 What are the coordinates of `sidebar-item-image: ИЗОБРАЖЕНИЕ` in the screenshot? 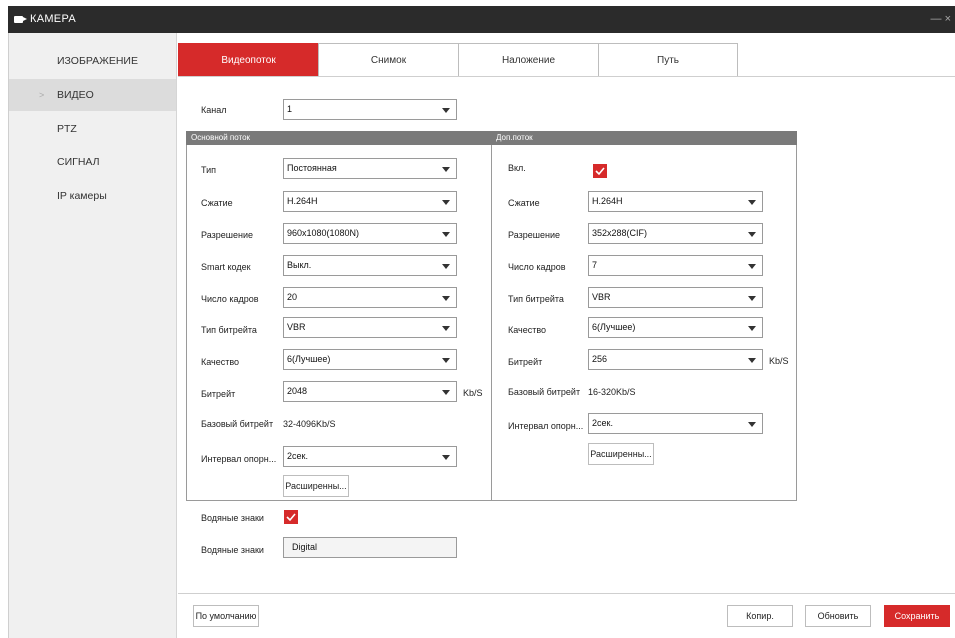 It's located at (92, 61).